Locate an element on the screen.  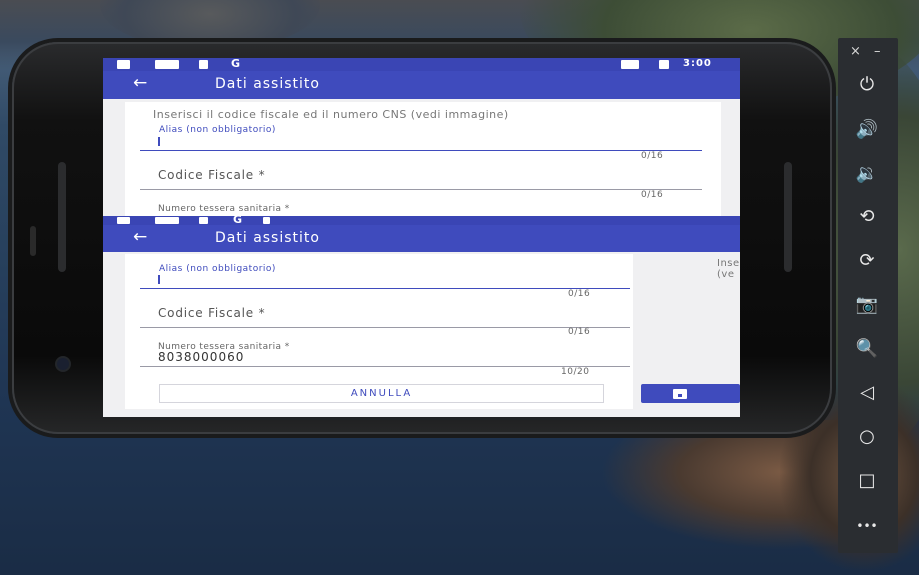
battery-icon is located at coordinates (664, 64).